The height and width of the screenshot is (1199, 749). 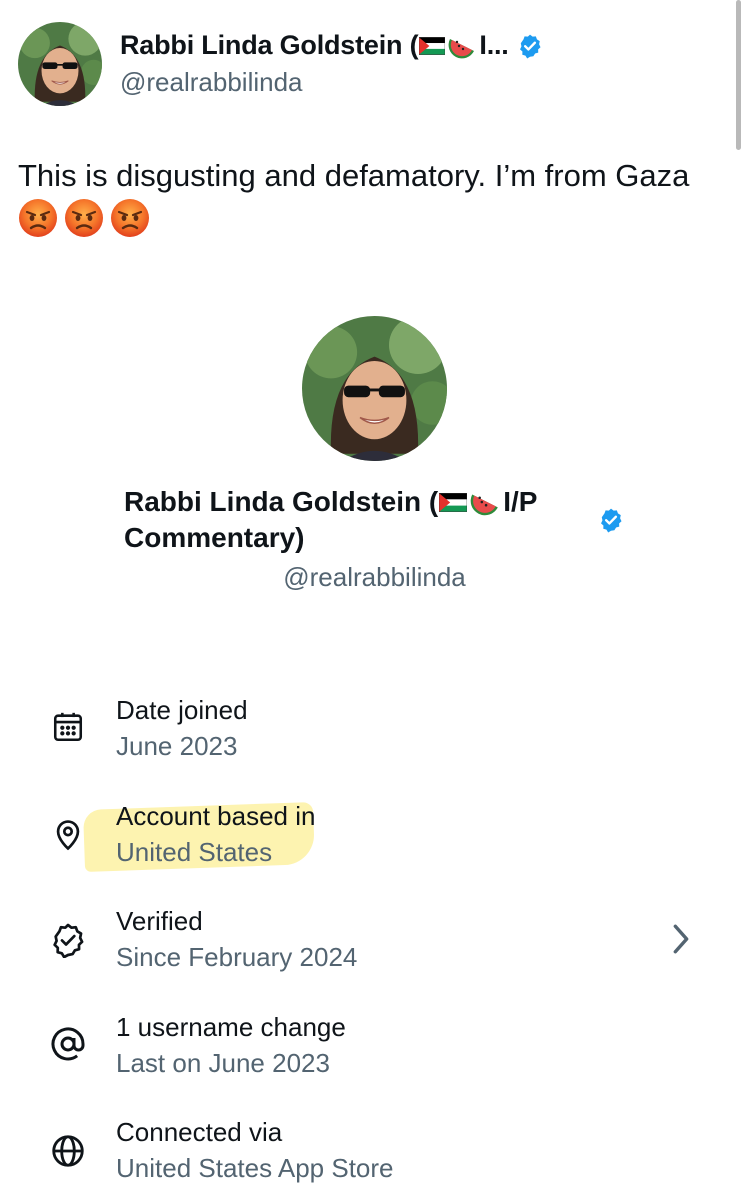 What do you see at coordinates (194, 852) in the screenshot?
I see `account-based-in-value: United States` at bounding box center [194, 852].